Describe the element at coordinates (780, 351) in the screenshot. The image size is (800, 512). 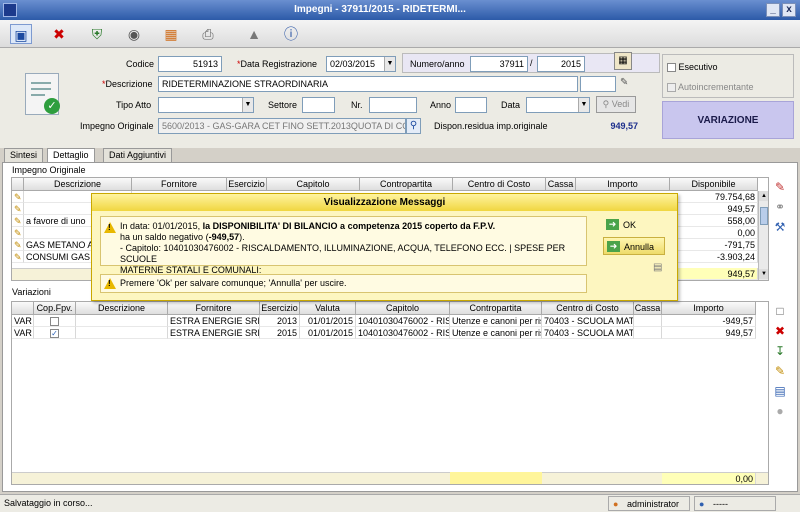
I see `import-icon: ↧` at that location.